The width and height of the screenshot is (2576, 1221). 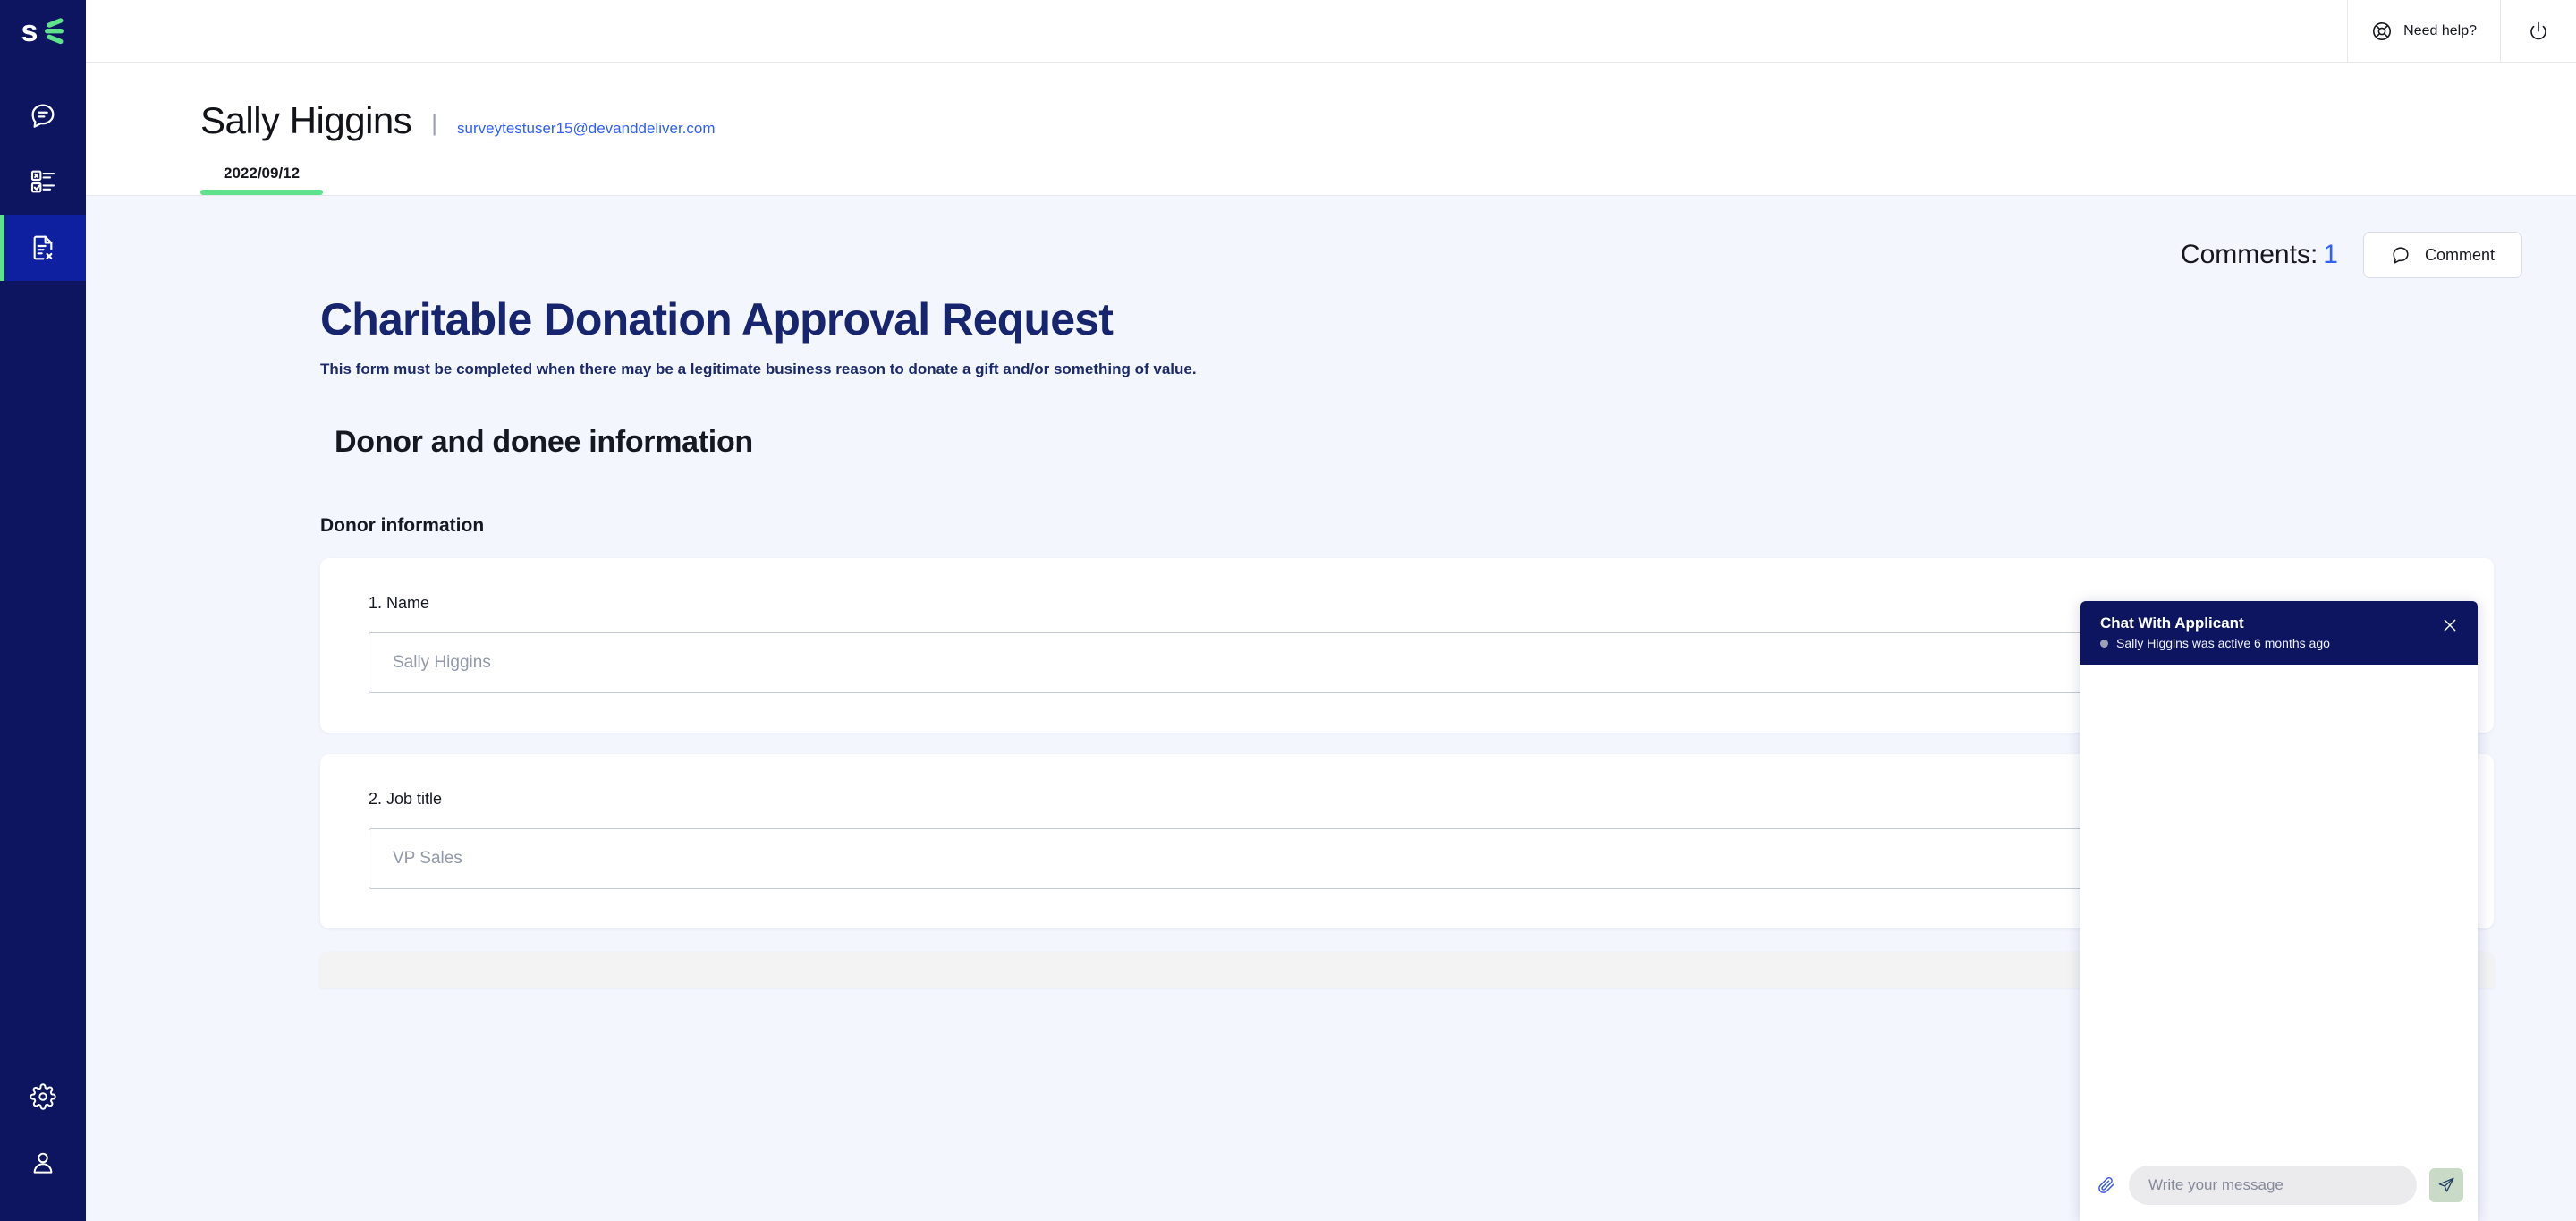 What do you see at coordinates (427, 859) in the screenshot?
I see `job-title-input-value: VP Sales` at bounding box center [427, 859].